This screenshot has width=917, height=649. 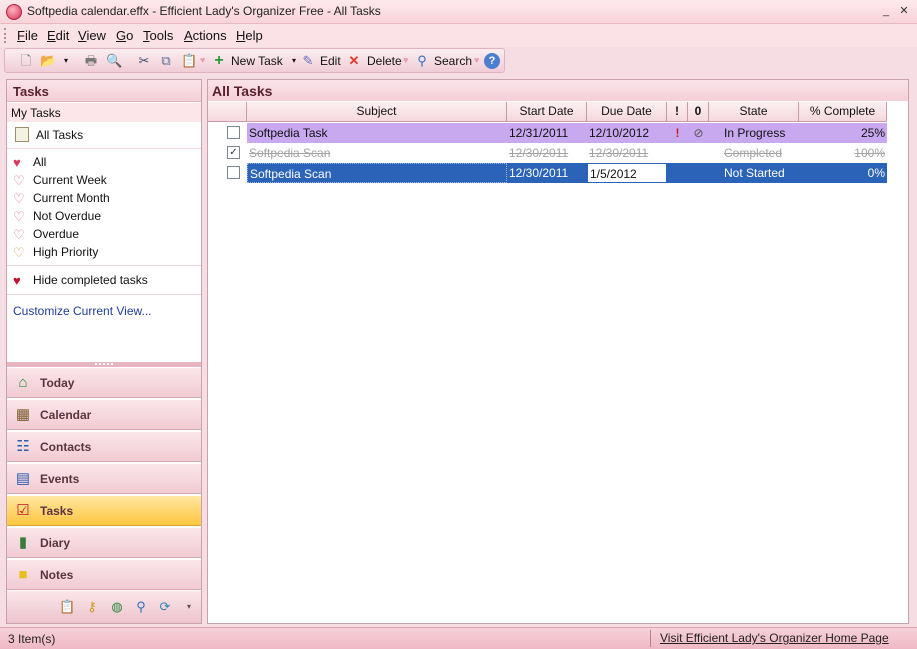 I want to click on heart-orange-icon: ♡, so click(x=19, y=252).